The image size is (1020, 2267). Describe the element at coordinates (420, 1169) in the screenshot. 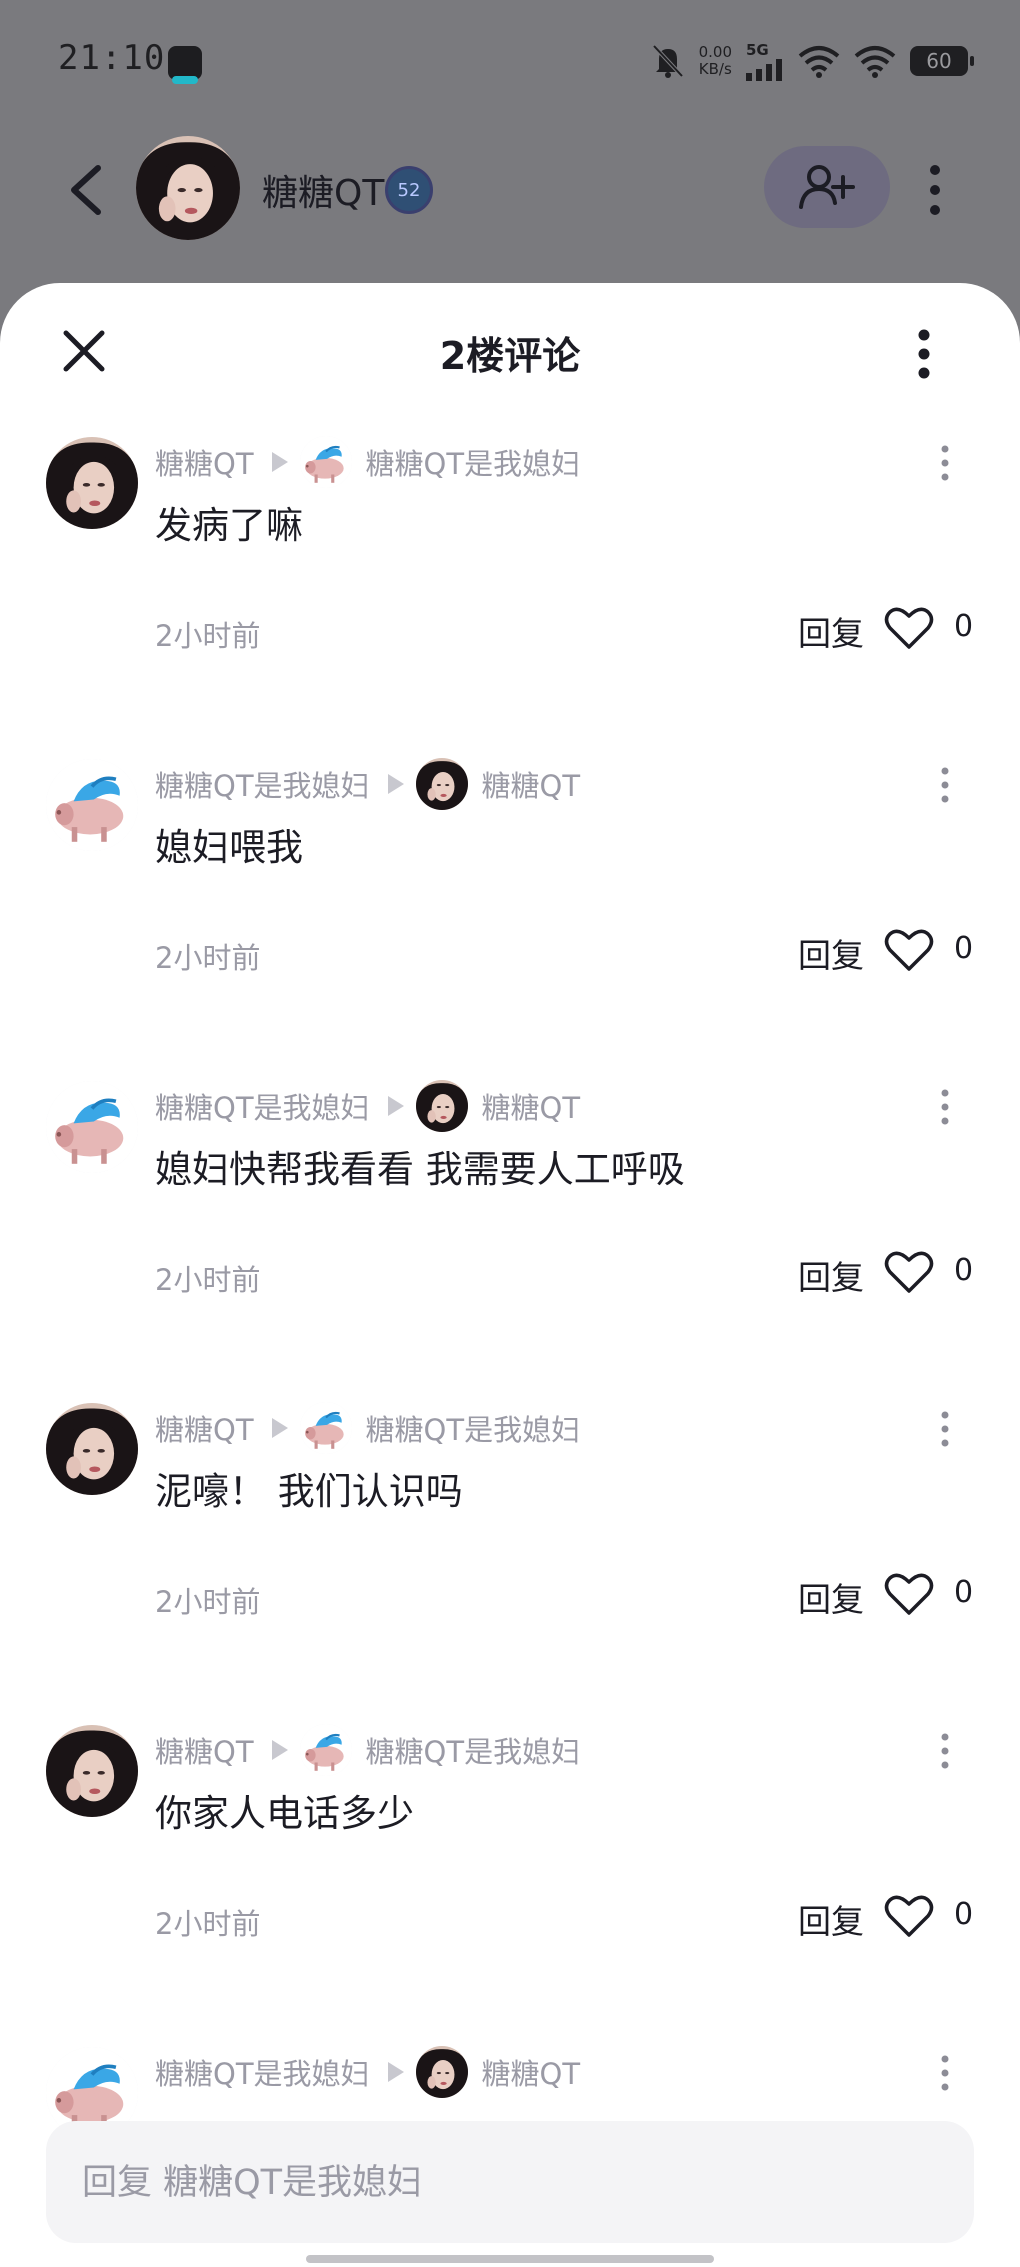

I see `comment-text: 媳妇快帮我看看 我需要人工呼吸` at that location.